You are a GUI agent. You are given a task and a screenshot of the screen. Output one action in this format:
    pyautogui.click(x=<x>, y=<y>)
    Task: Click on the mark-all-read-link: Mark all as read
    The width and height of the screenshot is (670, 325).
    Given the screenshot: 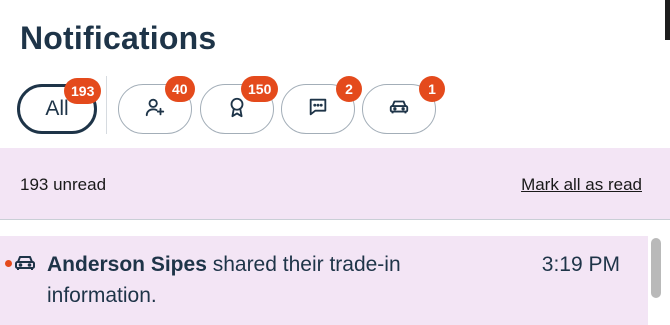 What is the action you would take?
    pyautogui.click(x=581, y=185)
    